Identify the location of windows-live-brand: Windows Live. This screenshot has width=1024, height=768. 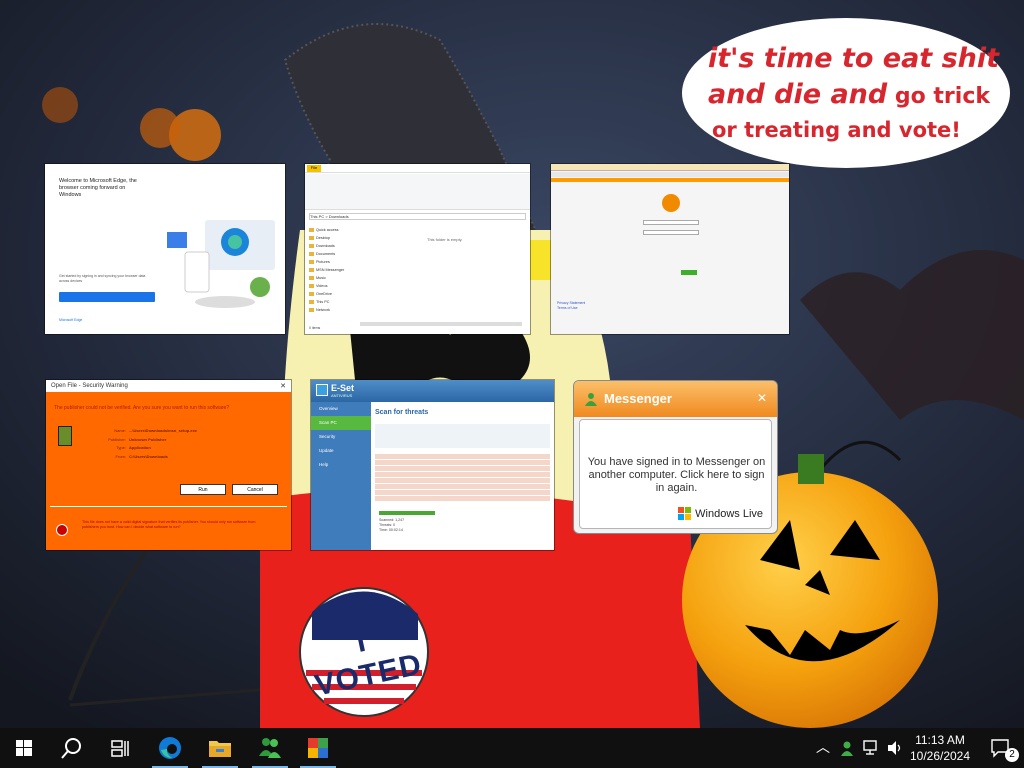
(720, 514).